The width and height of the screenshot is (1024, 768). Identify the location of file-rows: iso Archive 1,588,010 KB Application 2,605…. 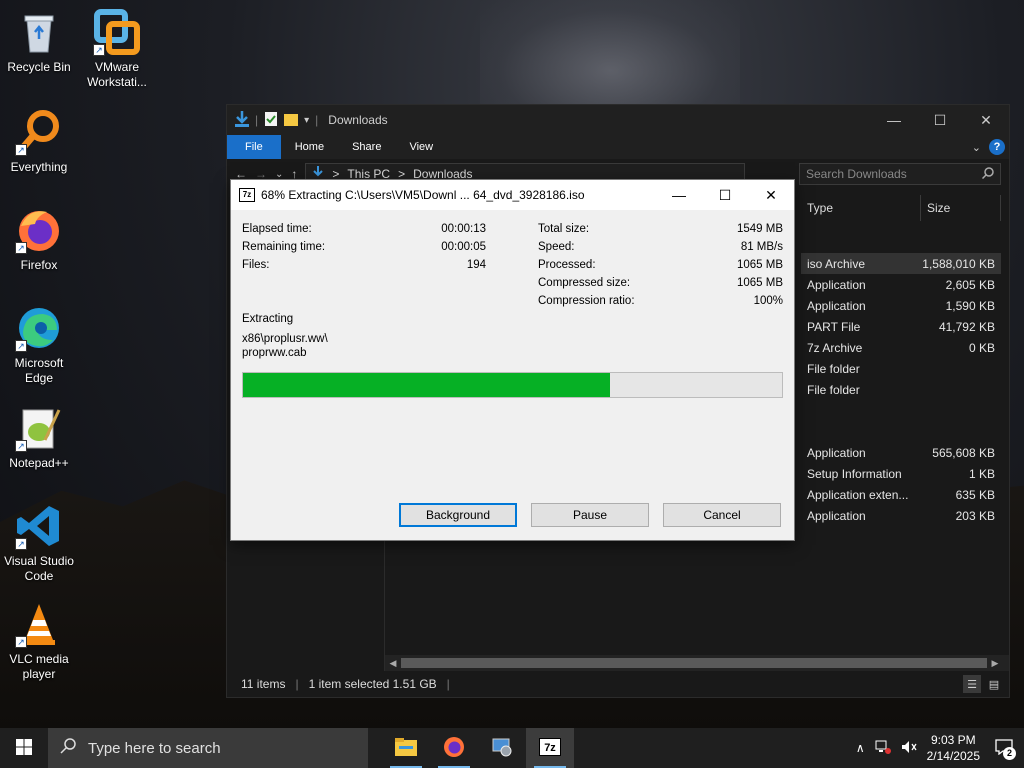
(901, 389).